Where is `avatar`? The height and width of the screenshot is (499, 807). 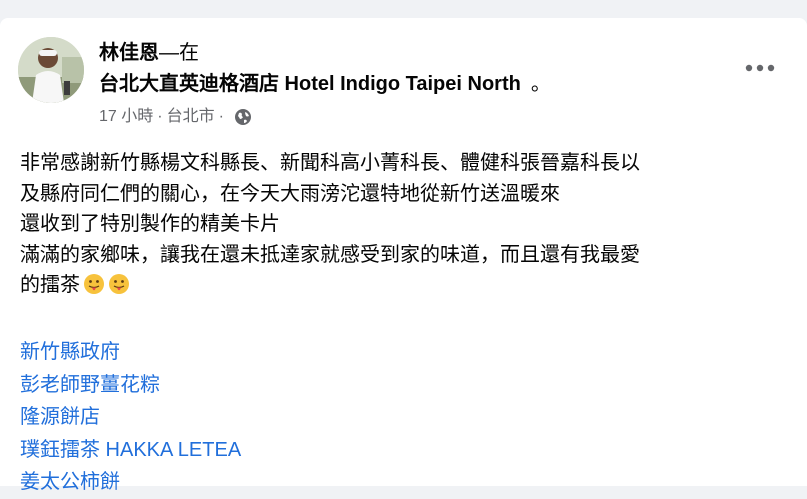 avatar is located at coordinates (51, 70).